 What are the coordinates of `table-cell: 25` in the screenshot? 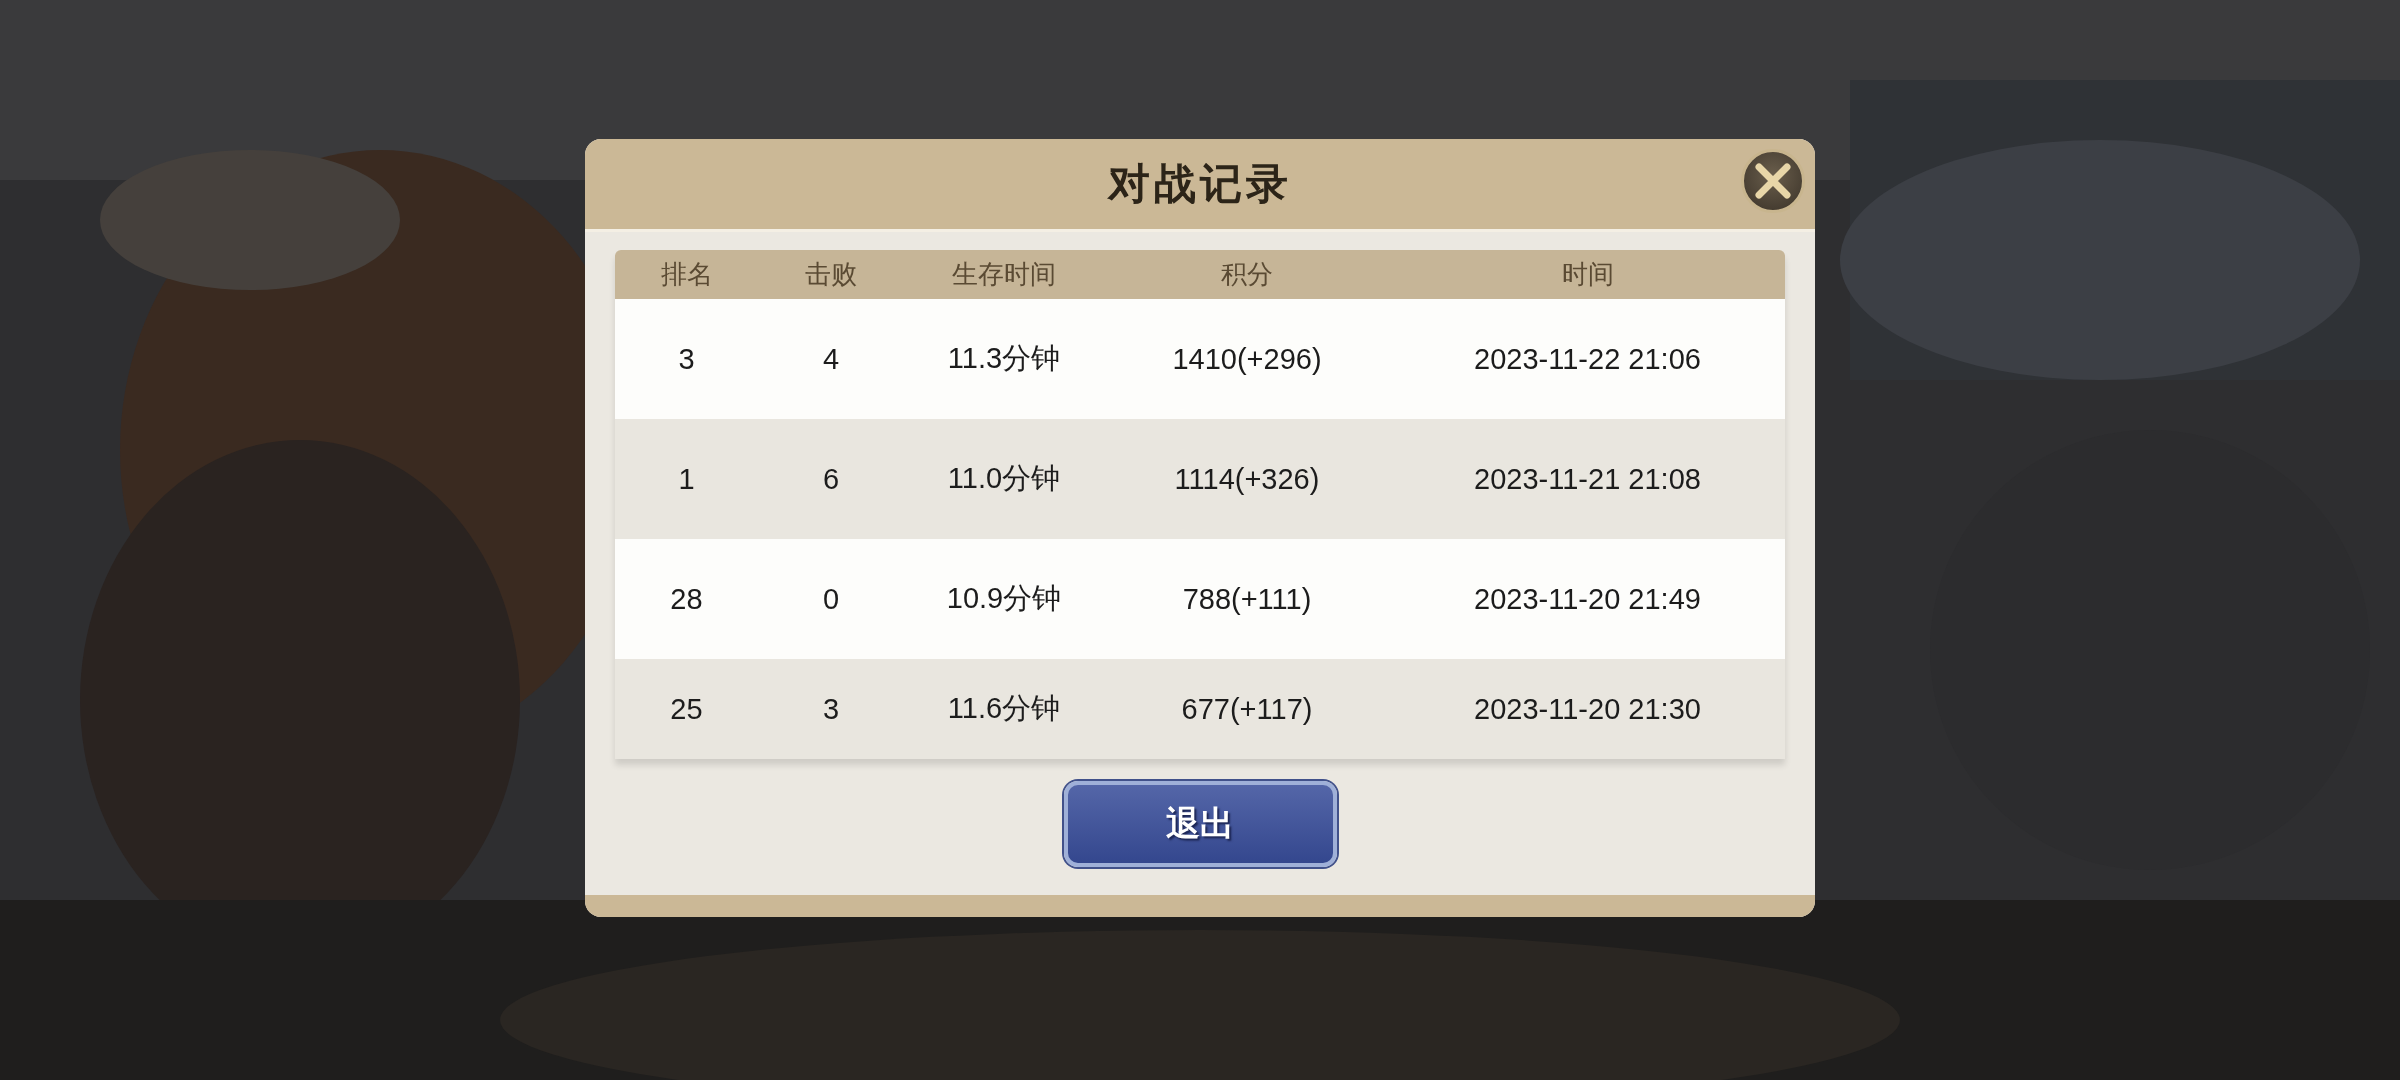 It's located at (686, 709).